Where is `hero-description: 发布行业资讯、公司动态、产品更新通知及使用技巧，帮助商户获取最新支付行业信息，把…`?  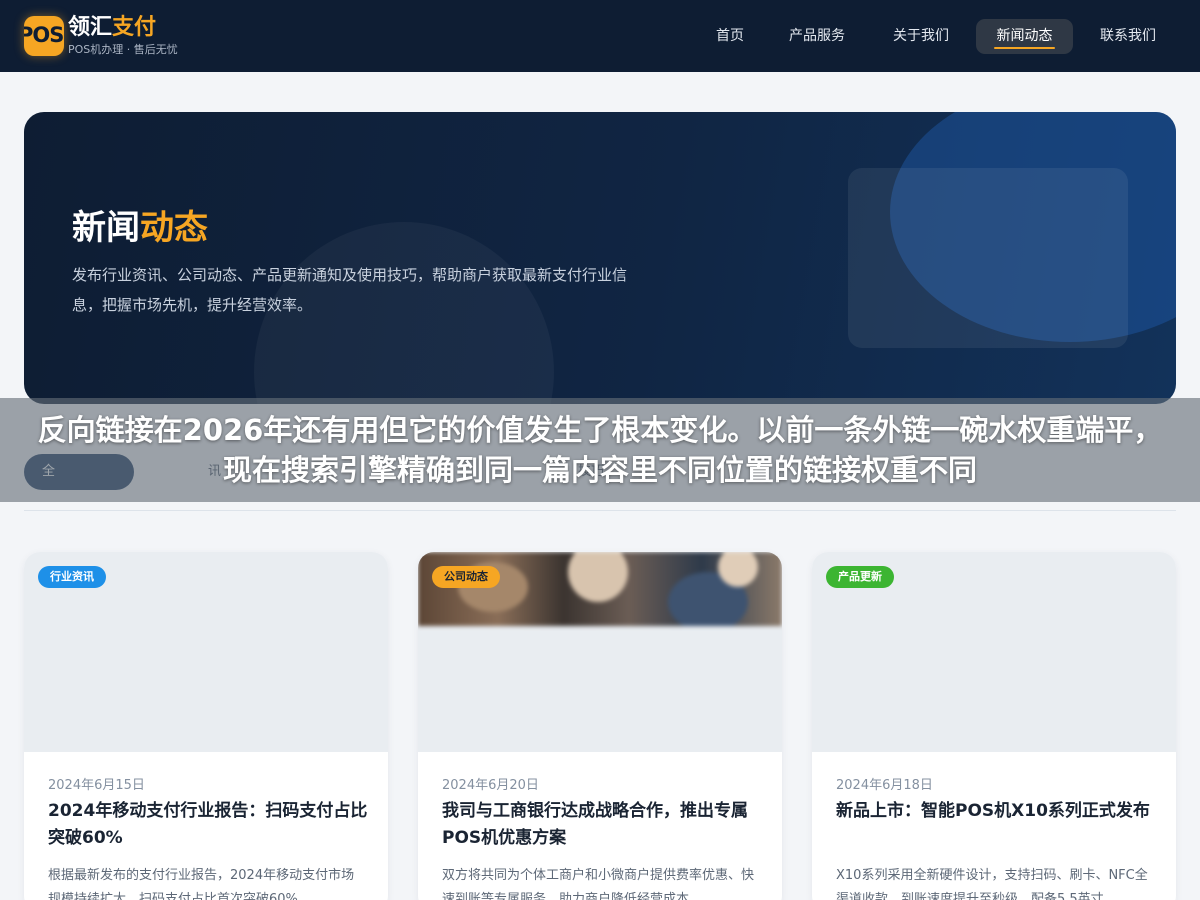
hero-description: 发布行业资讯、公司动态、产品更新通知及使用技巧，帮助商户获取最新支付行业信息，把… is located at coordinates (350, 290).